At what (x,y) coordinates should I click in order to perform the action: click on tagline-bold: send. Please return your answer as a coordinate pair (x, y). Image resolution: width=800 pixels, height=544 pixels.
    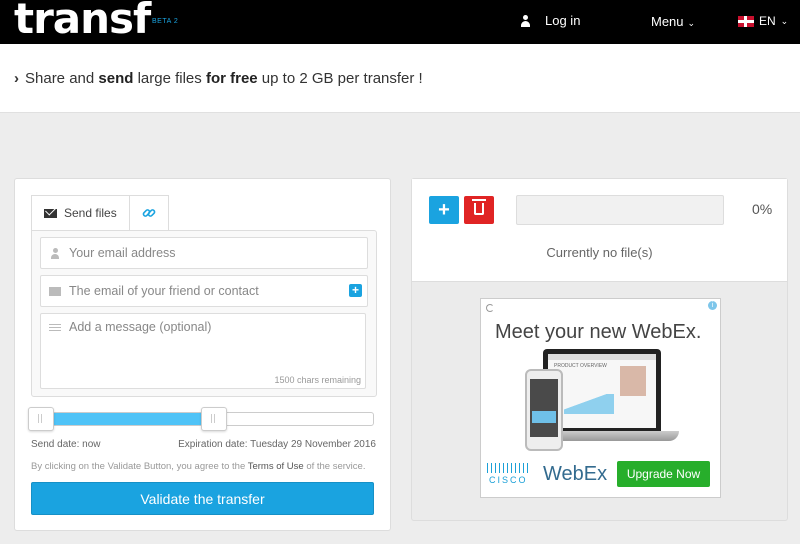
    Looking at the image, I should click on (116, 78).